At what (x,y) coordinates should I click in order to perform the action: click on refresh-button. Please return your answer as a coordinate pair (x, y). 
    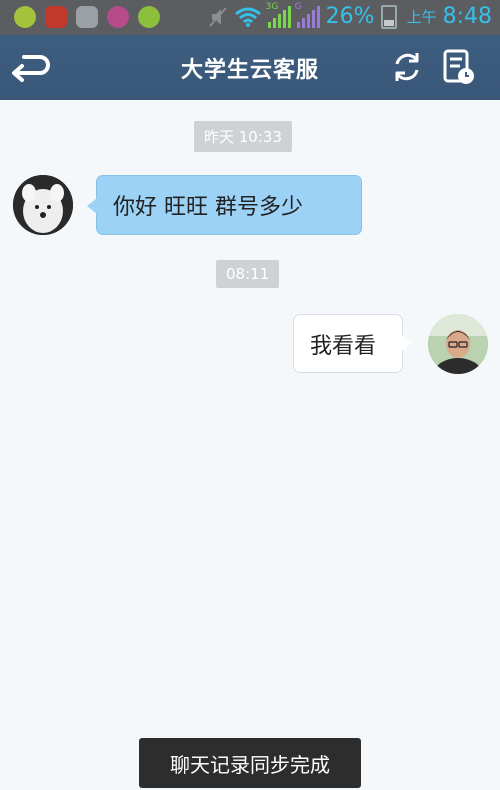
    Looking at the image, I should click on (407, 67).